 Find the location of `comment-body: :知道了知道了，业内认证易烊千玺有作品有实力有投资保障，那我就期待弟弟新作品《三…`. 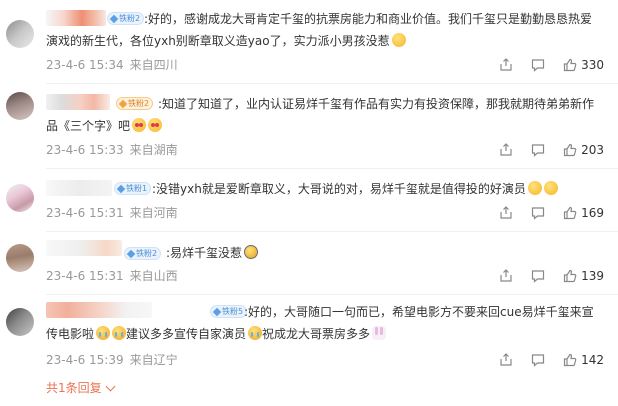

comment-body: :知道了知道了，业内认证易烊千玺有作品有实力有投资保障，那我就期待弟弟新作品《三… is located at coordinates (320, 115).